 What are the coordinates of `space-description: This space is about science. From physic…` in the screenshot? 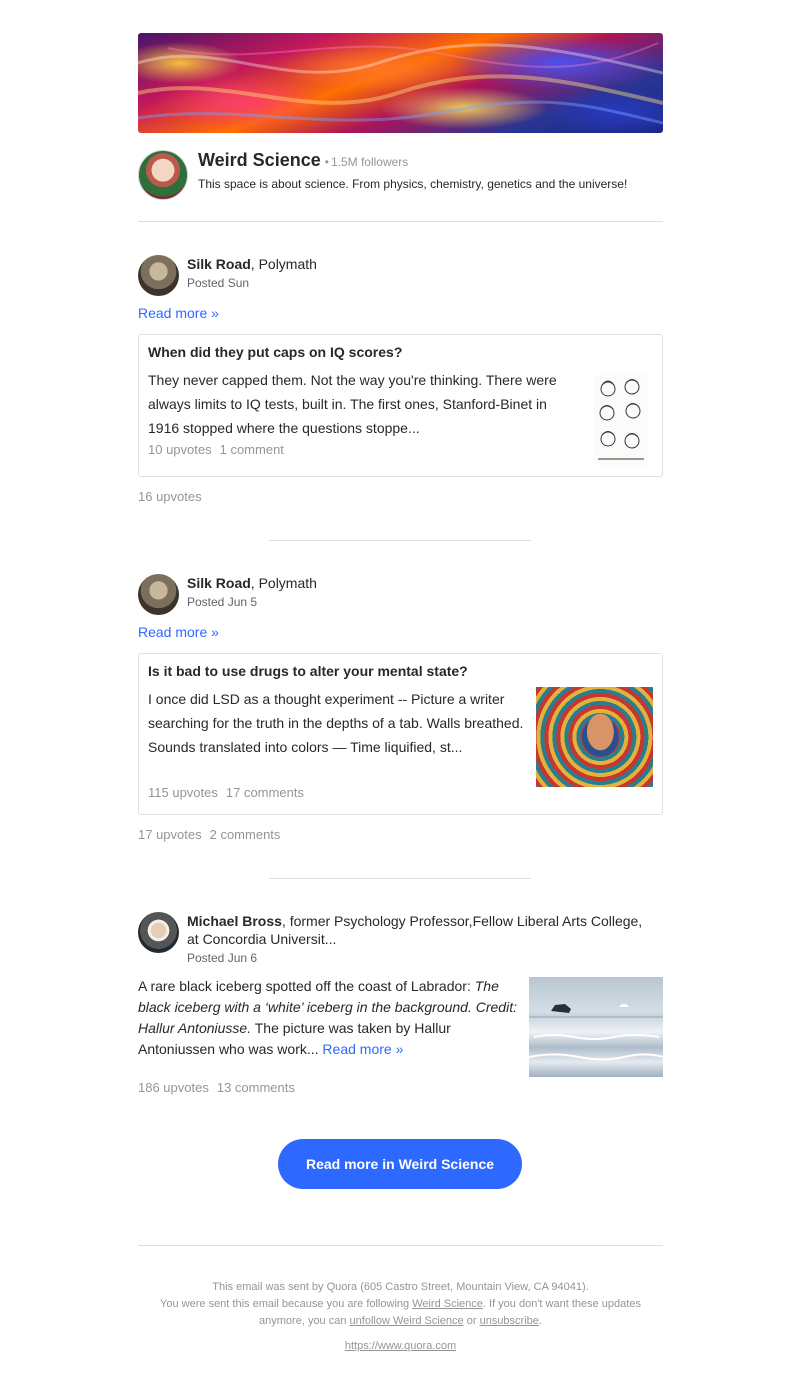 It's located at (413, 184).